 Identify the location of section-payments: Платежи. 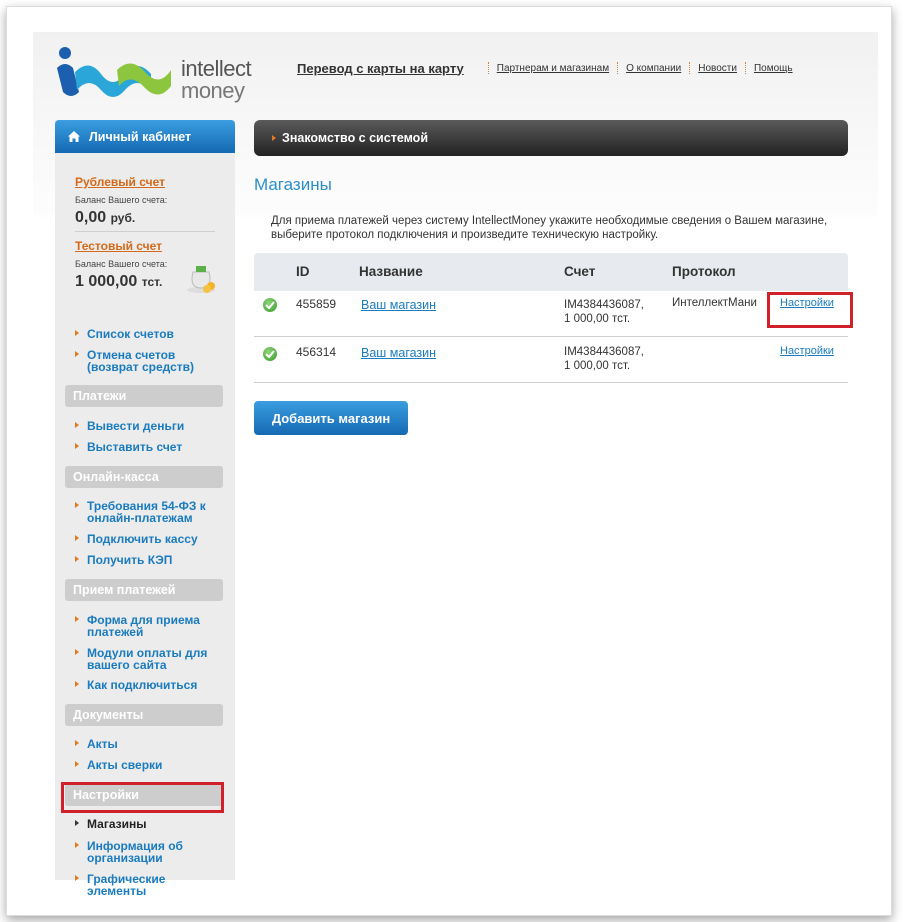
(144, 396).